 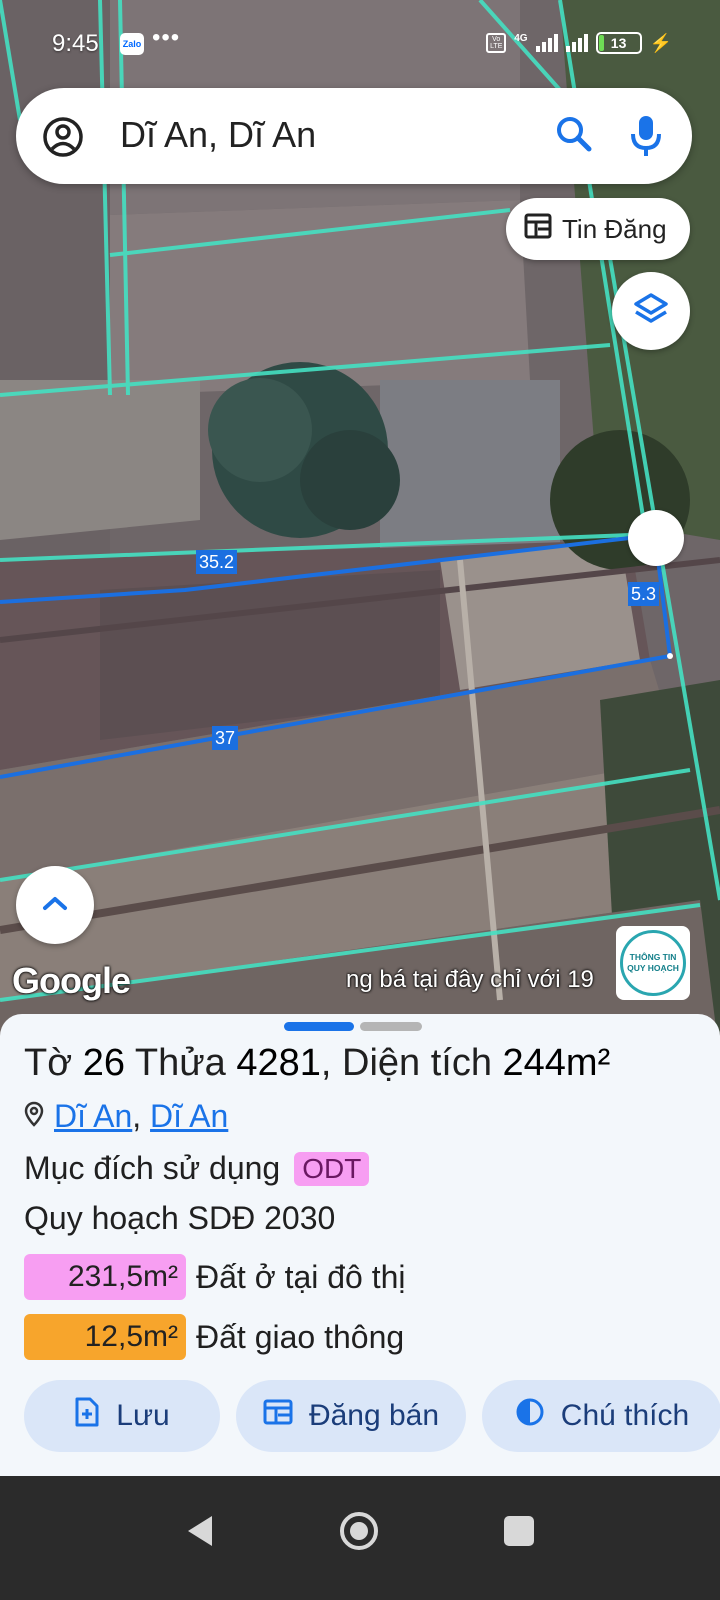 I want to click on allocation-row: 231,5m² Đất ở tại đô thị, so click(x=215, y=1277).